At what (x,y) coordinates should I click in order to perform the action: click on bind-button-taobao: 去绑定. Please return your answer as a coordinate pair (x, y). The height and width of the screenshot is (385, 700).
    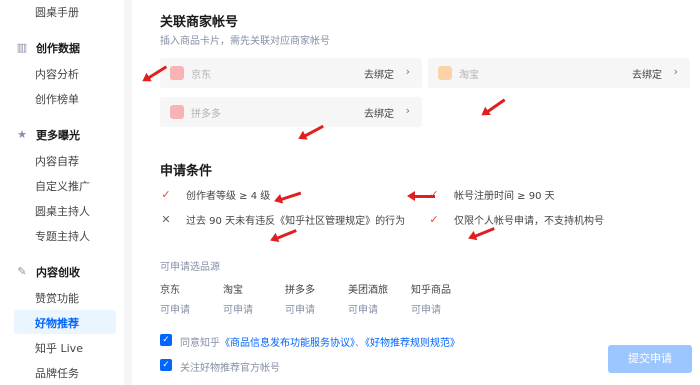
    Looking at the image, I should click on (647, 73).